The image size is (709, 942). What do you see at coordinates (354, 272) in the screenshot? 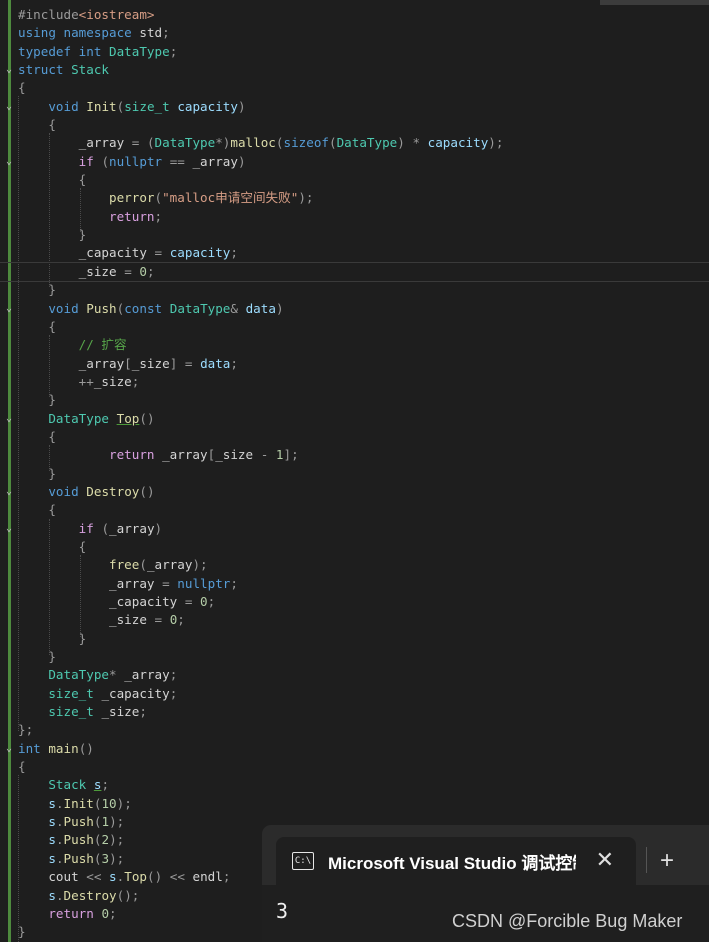
I see `current-line: _size = 0;` at bounding box center [354, 272].